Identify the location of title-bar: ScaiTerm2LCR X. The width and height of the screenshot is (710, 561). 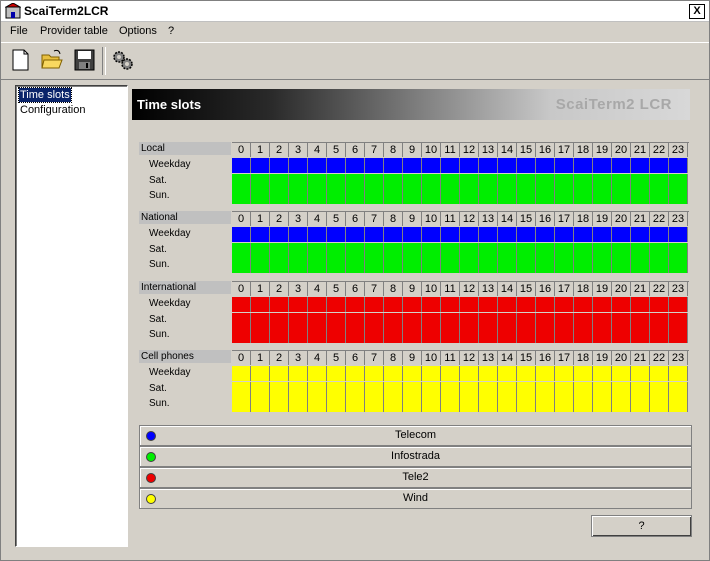
(355, 11).